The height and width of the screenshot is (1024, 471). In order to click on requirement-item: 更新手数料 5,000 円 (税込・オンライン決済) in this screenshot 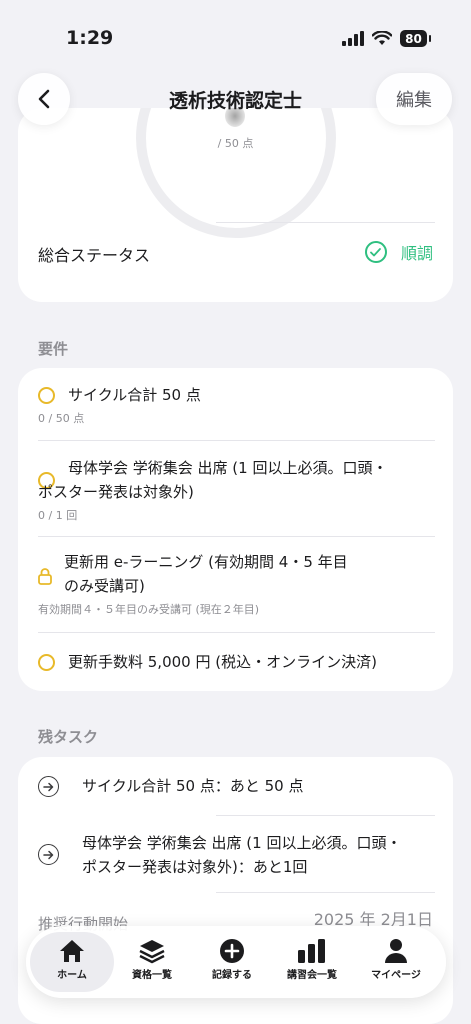, I will do `click(235, 662)`.